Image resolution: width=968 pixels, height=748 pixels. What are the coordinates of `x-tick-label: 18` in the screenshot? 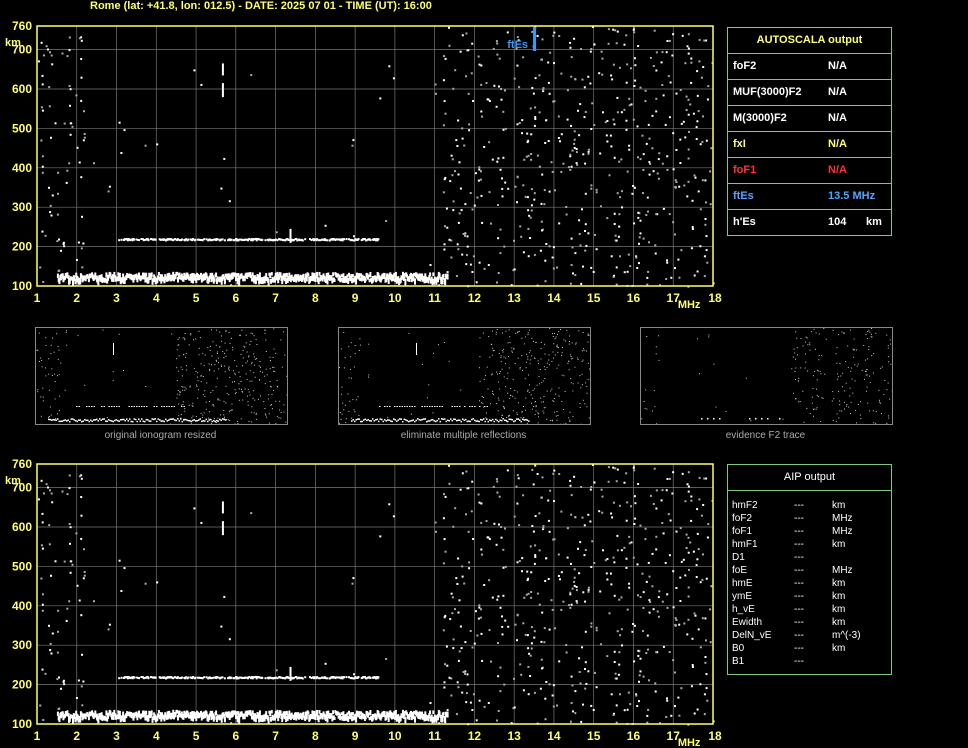 It's located at (715, 736).